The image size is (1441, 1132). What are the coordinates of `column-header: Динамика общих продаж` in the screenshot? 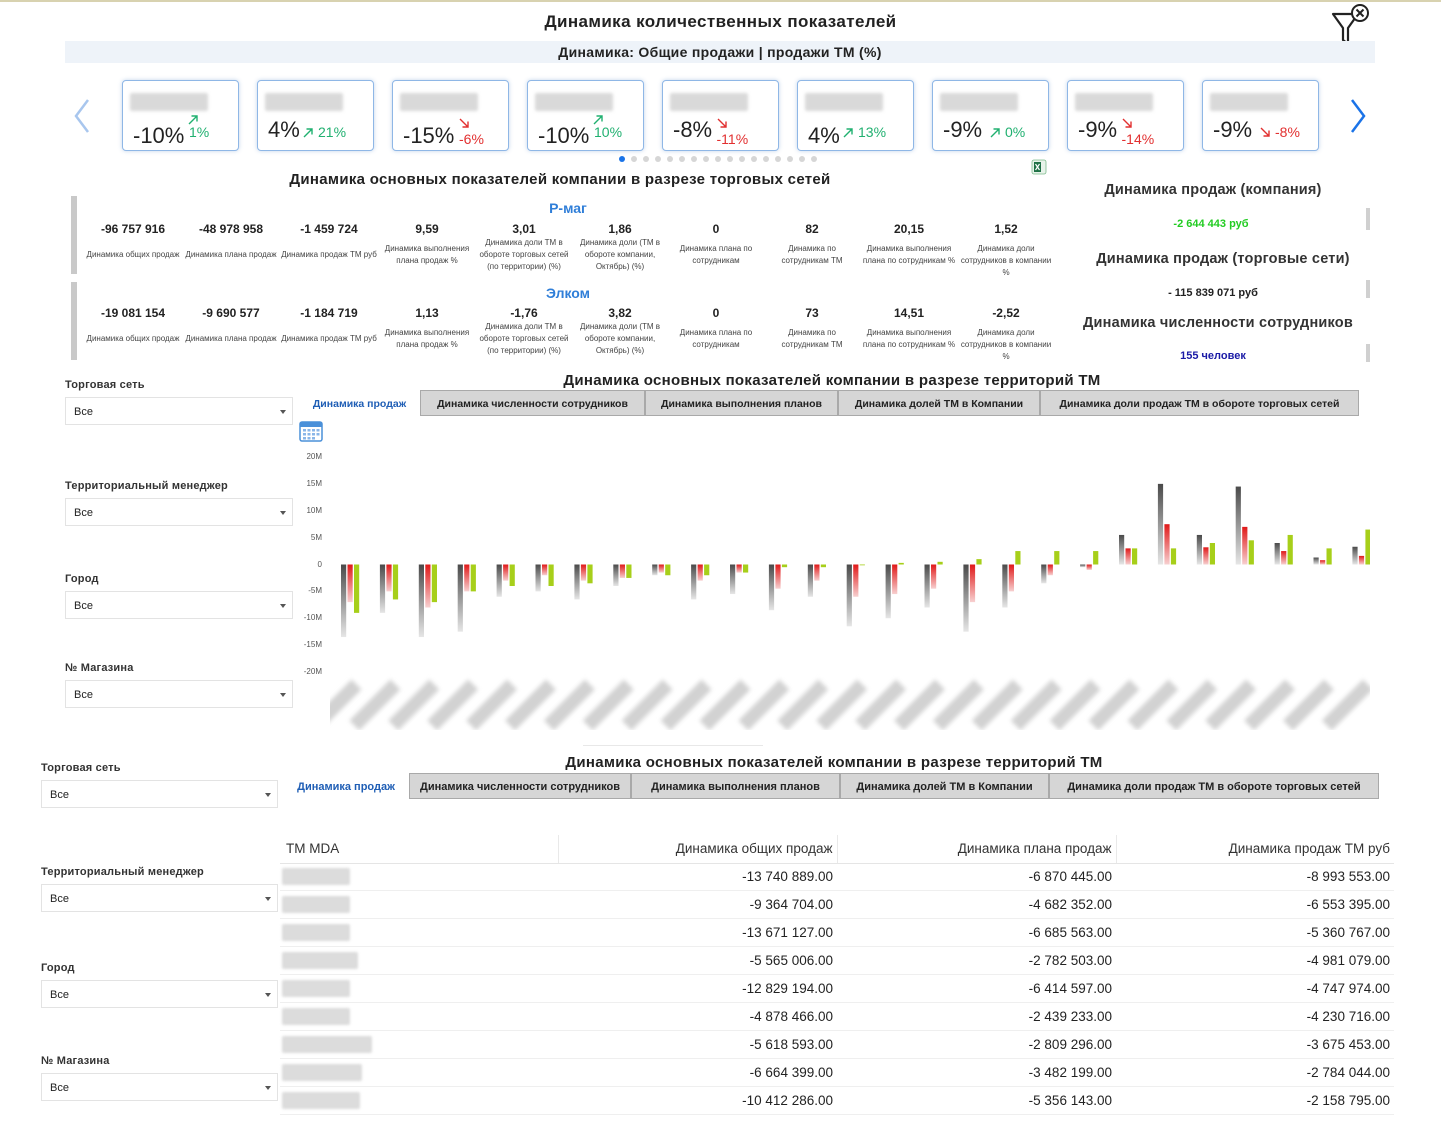 It's located at (697, 849).